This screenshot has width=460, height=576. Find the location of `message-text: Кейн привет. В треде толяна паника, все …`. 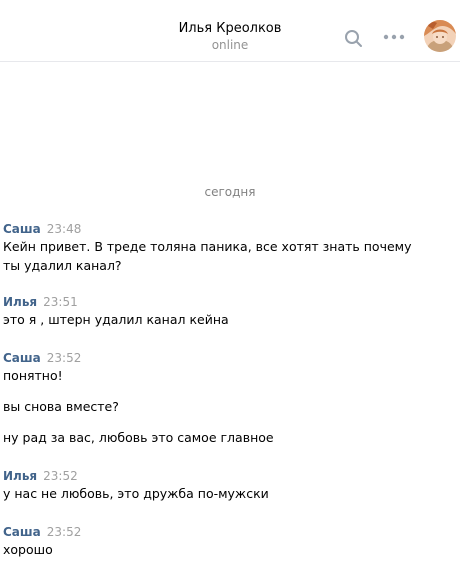

message-text: Кейн привет. В треде толяна паника, все … is located at coordinates (207, 256).